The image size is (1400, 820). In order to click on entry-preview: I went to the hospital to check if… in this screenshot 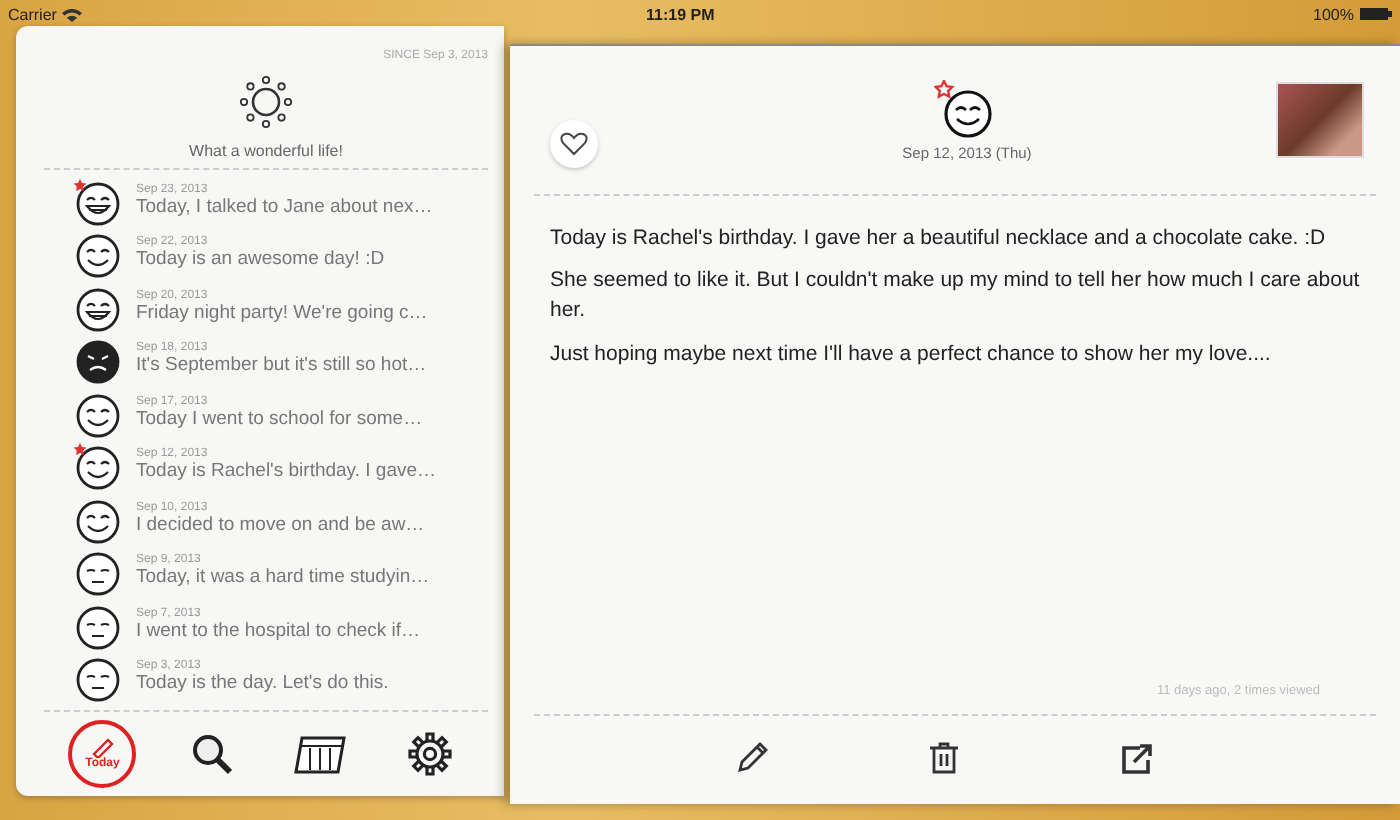, I will do `click(278, 632)`.